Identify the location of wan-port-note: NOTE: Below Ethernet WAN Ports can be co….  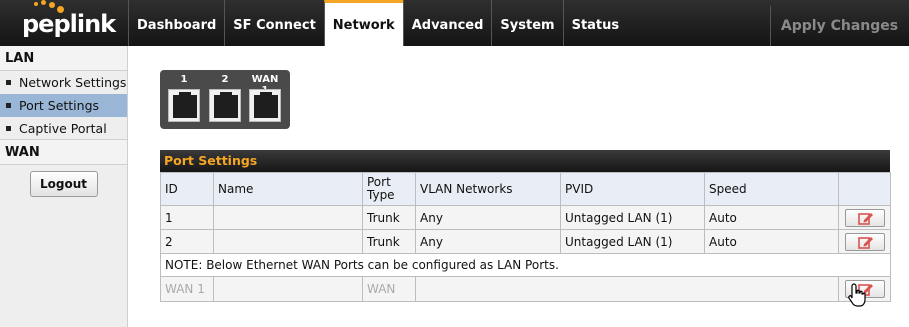
(525, 265).